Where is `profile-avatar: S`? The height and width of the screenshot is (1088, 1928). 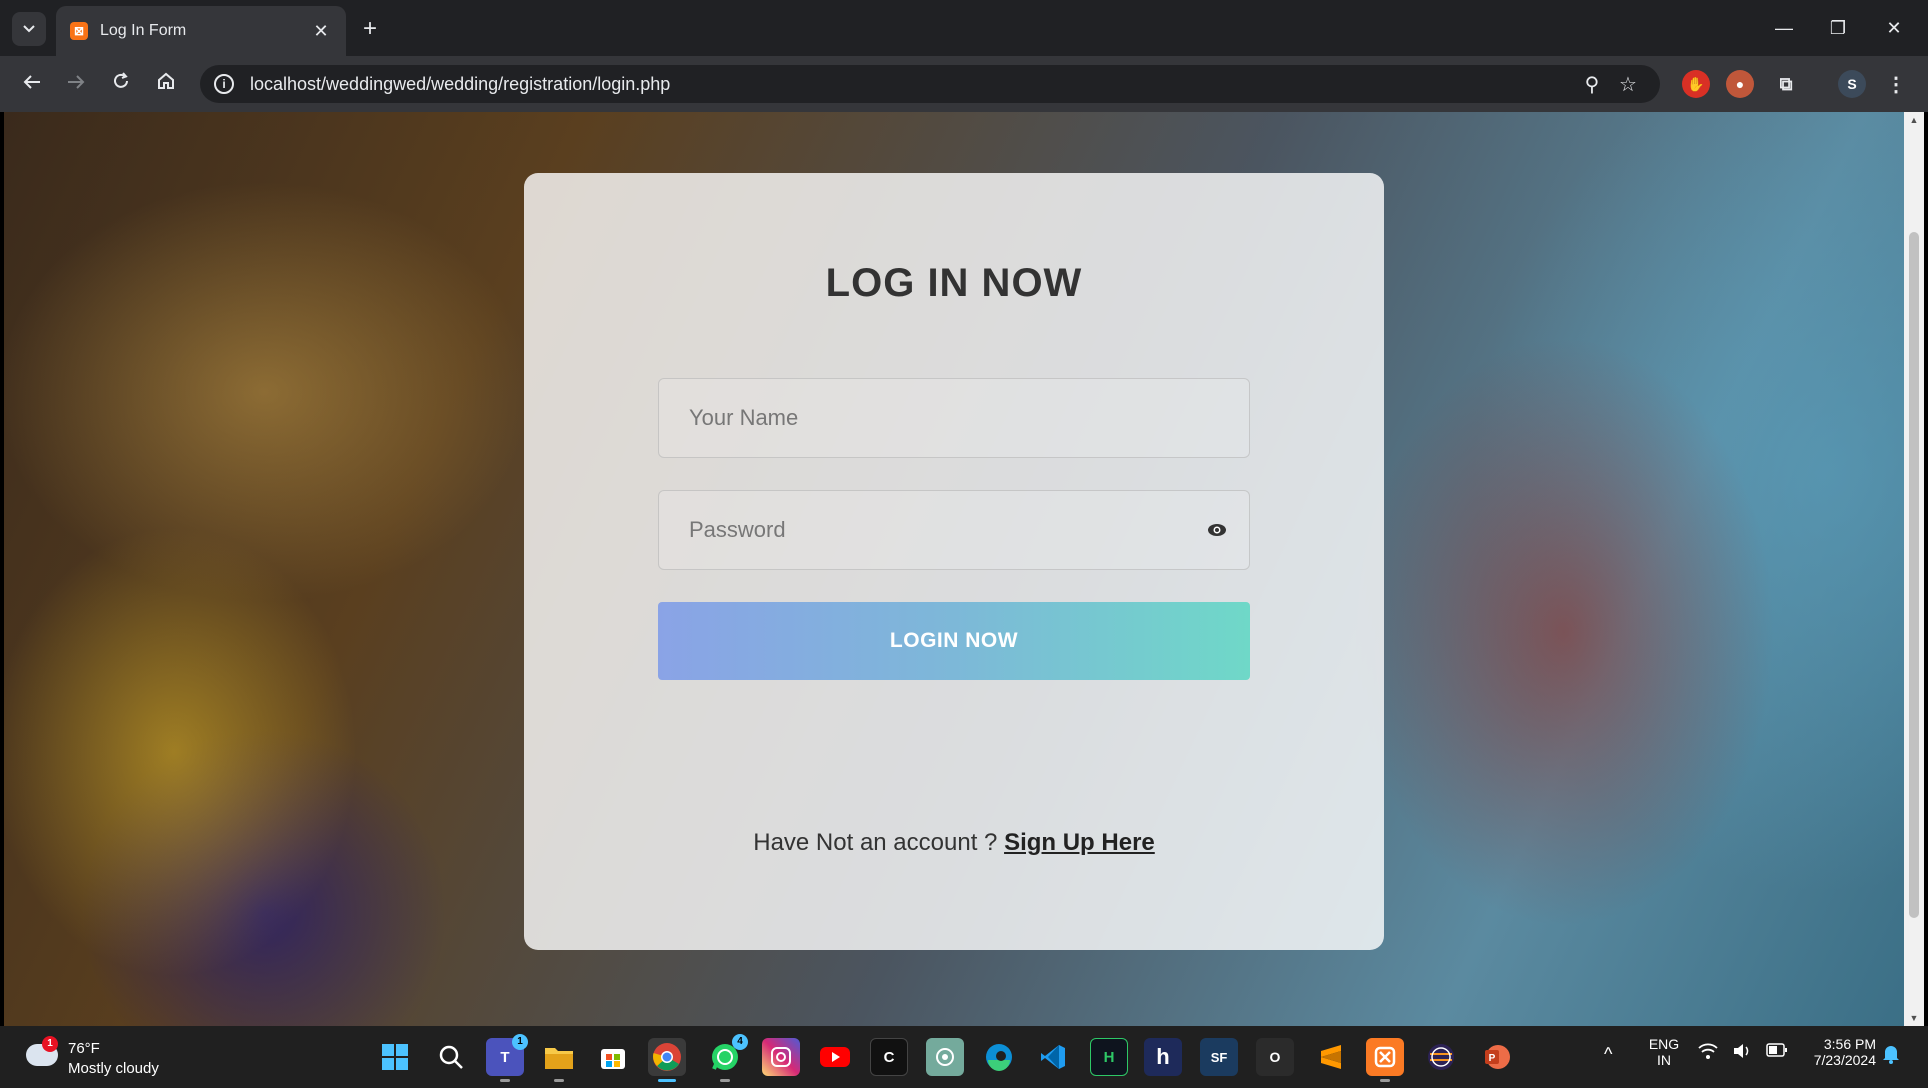 profile-avatar: S is located at coordinates (1852, 84).